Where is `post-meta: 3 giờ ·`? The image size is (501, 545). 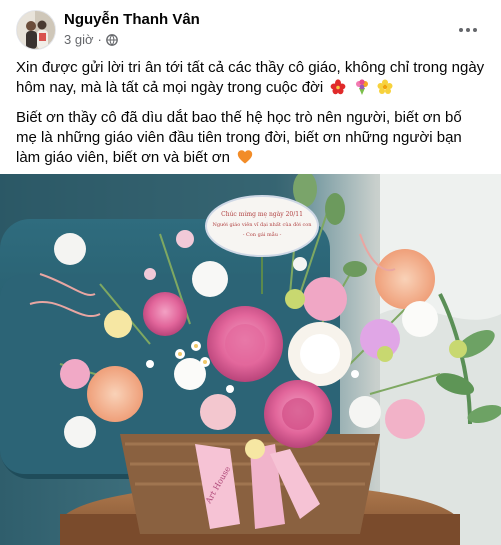
post-meta: 3 giờ · is located at coordinates (91, 39).